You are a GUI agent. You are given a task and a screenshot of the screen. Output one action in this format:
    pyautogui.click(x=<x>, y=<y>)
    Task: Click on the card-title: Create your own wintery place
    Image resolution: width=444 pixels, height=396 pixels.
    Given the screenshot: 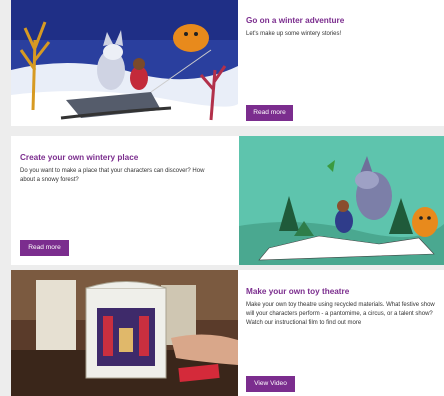 What is the action you would take?
    pyautogui.click(x=79, y=157)
    